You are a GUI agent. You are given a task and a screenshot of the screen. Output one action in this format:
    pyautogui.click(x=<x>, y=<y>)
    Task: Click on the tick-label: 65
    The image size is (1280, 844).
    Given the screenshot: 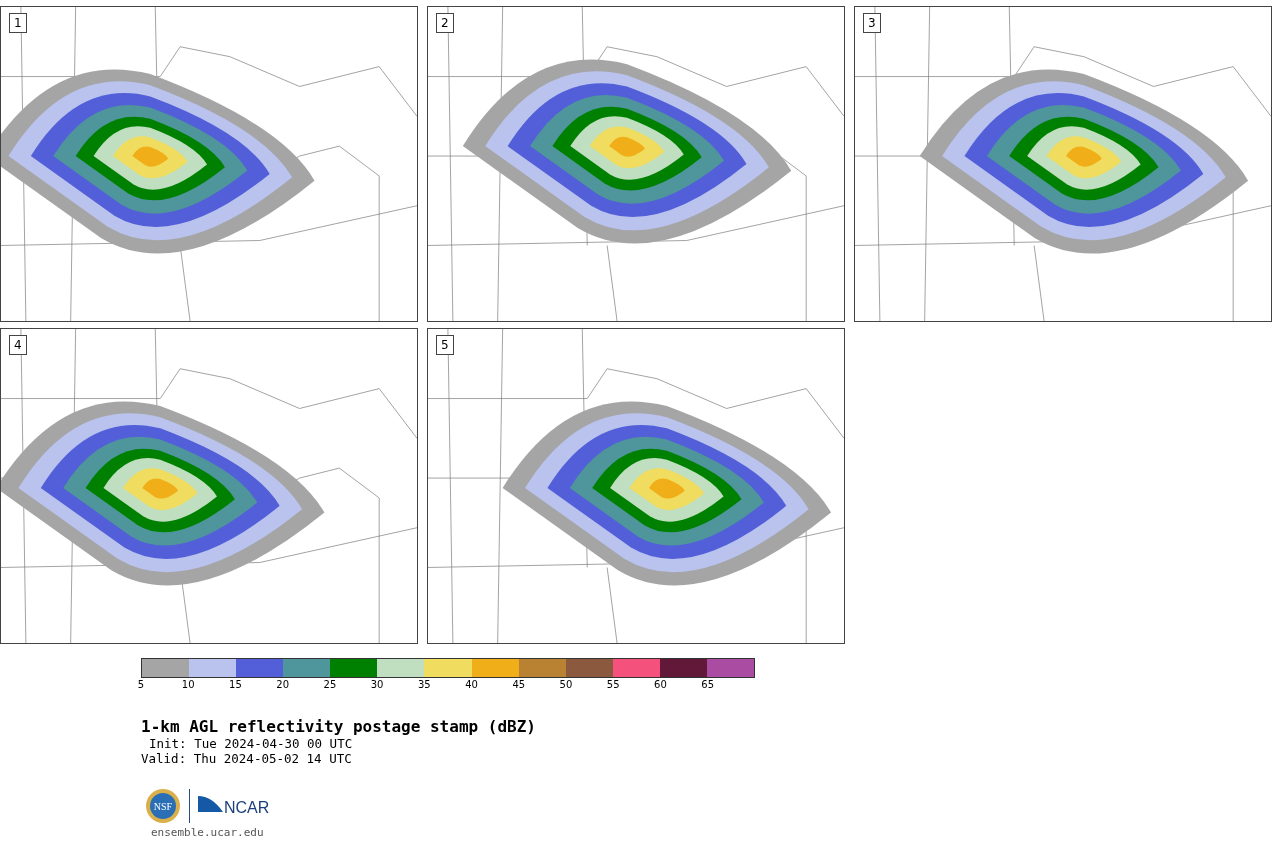 What is the action you would take?
    pyautogui.click(x=707, y=685)
    